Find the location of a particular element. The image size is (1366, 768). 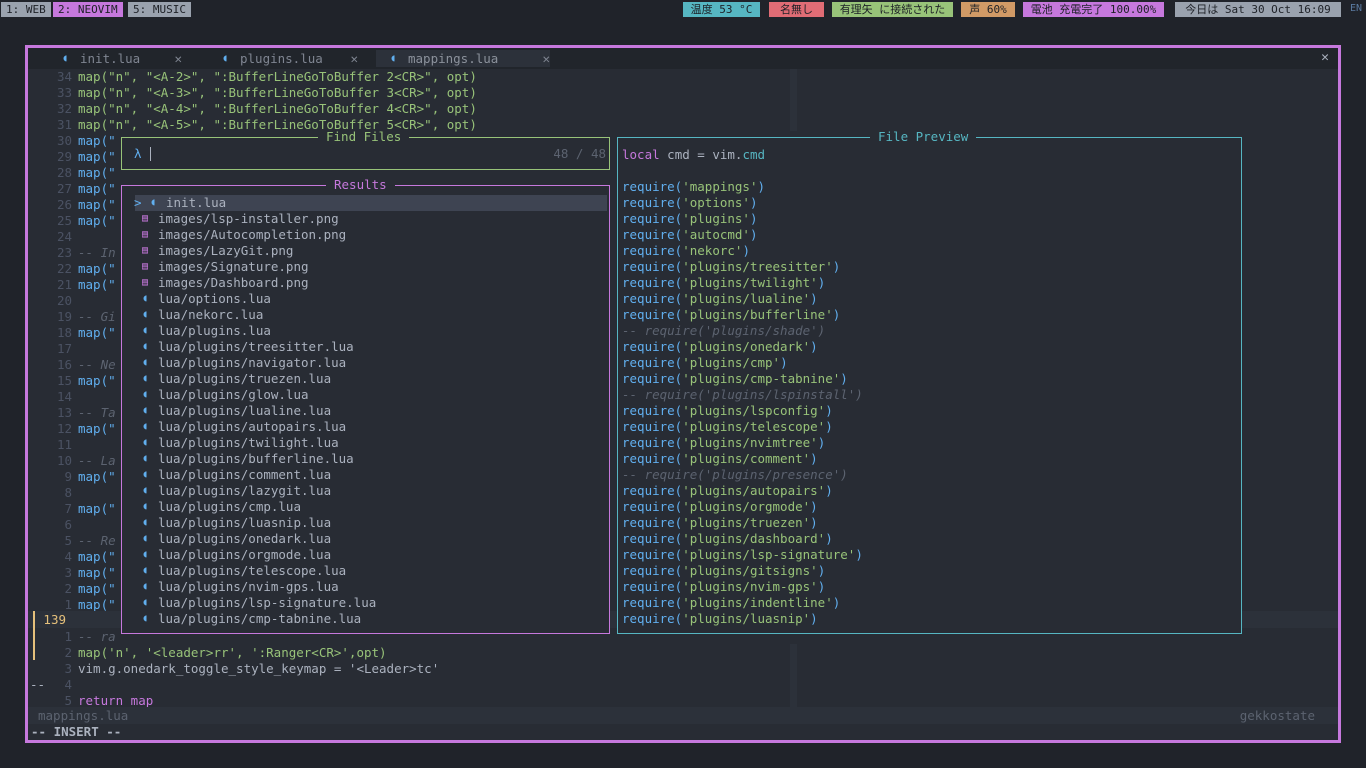

preview-text: 'plugins/bufferline' is located at coordinates (757, 314).